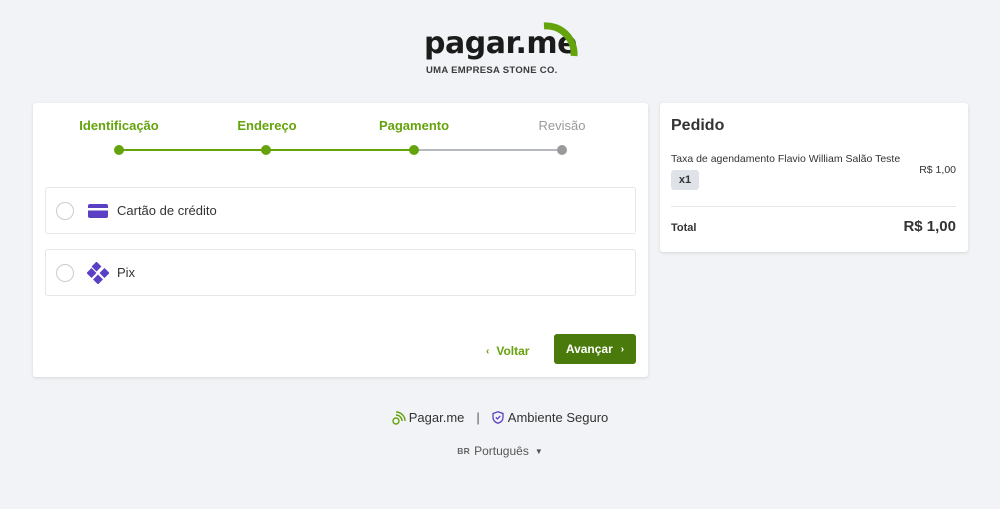 The height and width of the screenshot is (509, 1000). What do you see at coordinates (492, 70) in the screenshot?
I see `logo-tagline: UMA EMPRESA STONE CO.` at bounding box center [492, 70].